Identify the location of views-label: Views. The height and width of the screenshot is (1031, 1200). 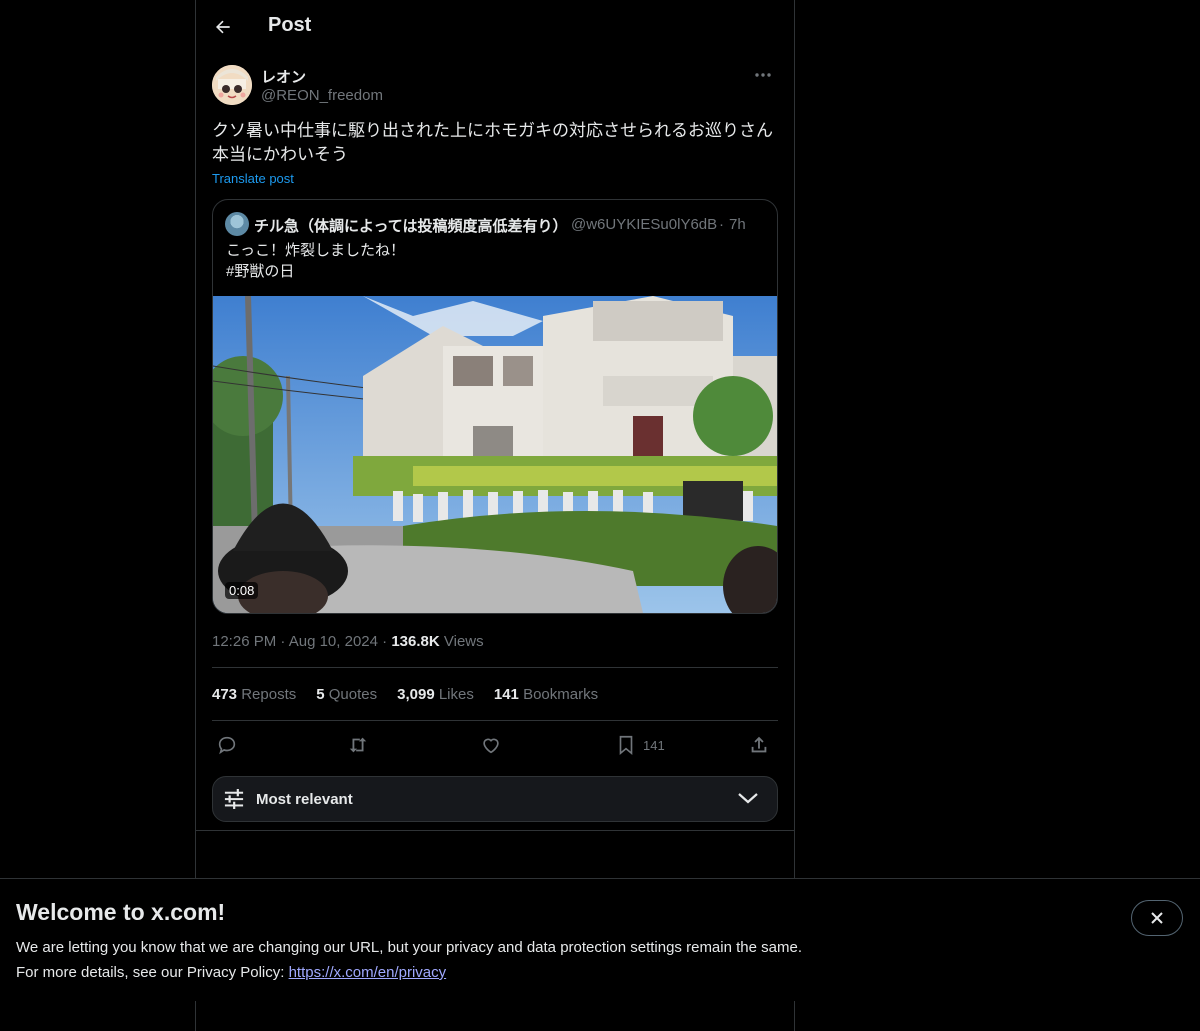
(463, 641).